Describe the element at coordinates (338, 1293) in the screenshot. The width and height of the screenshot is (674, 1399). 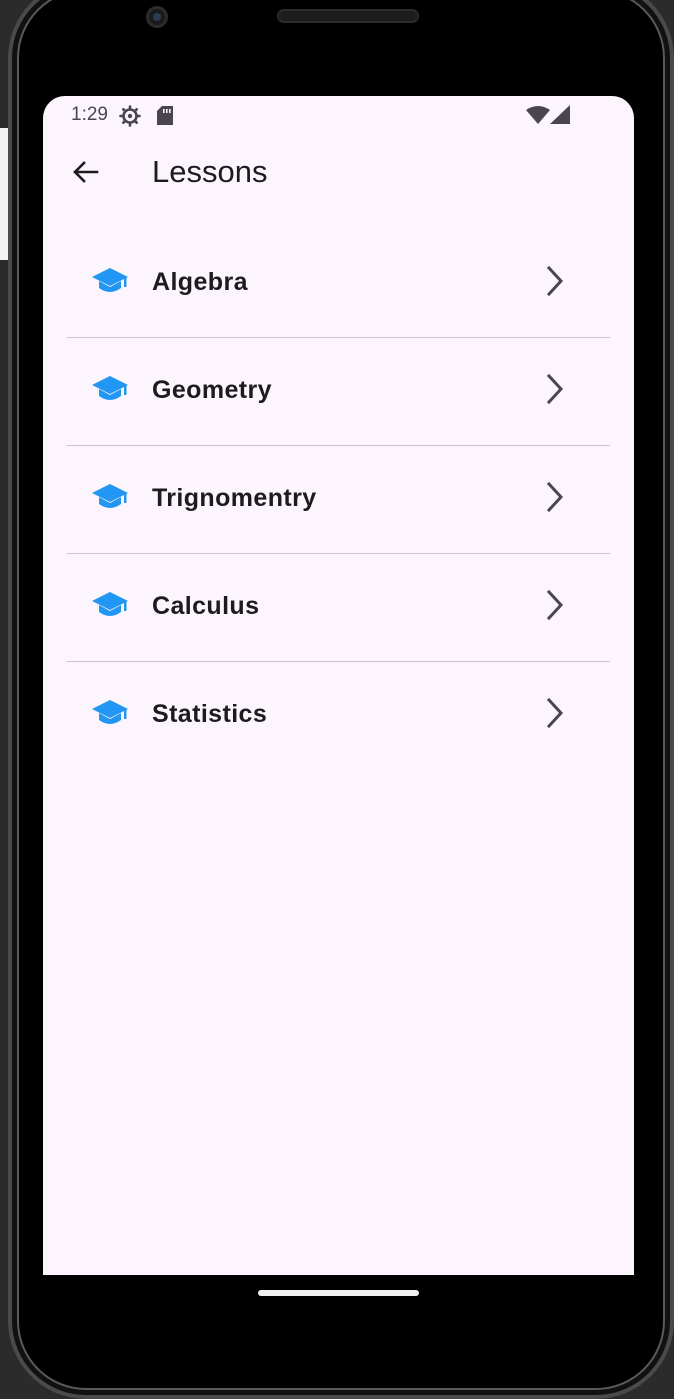
I see `home-gesture-bar` at that location.